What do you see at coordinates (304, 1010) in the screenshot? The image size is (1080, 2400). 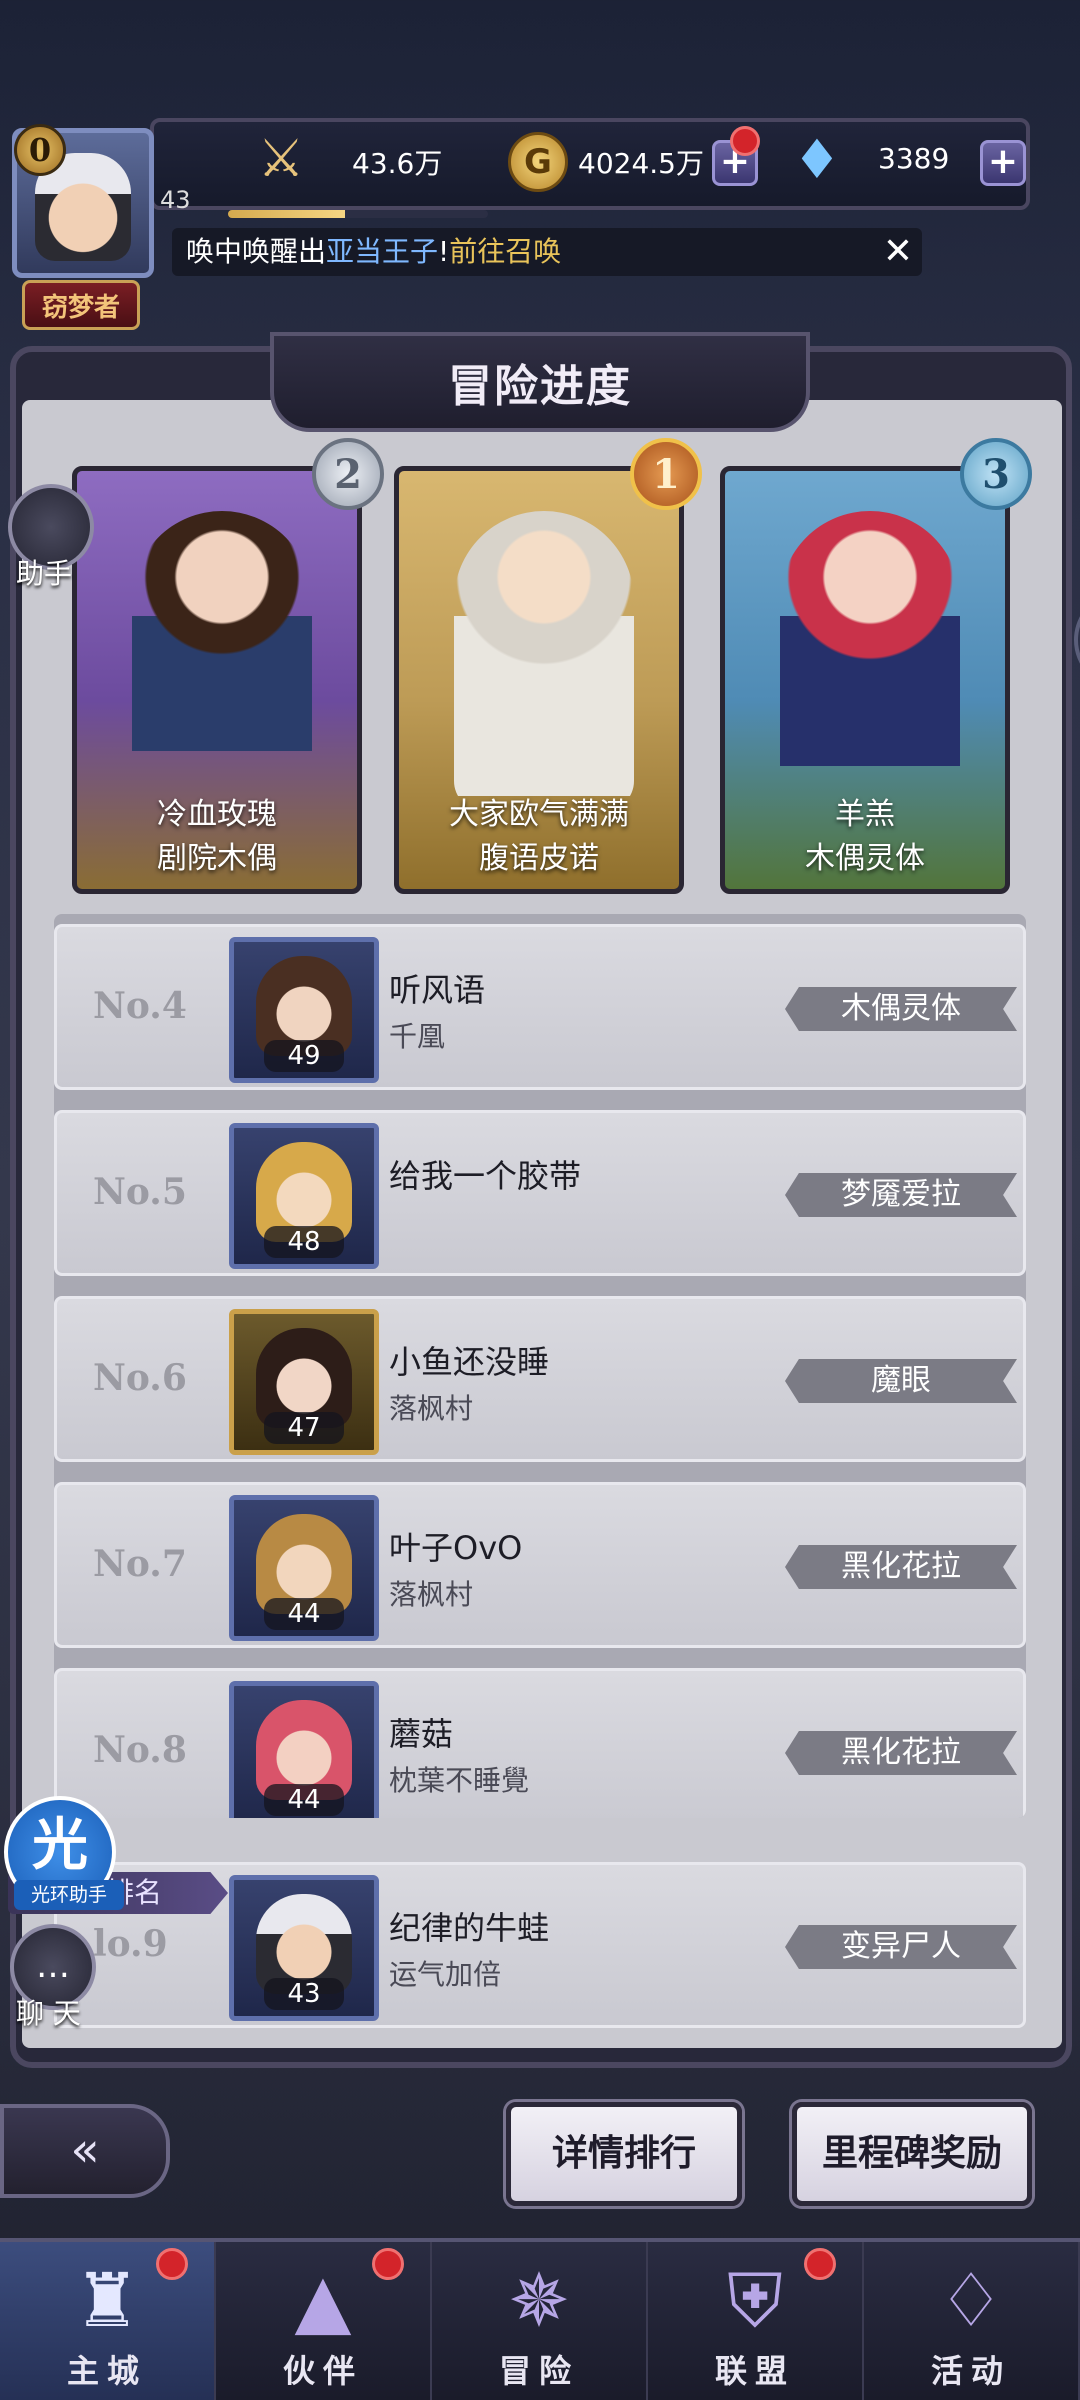 I see `player-portrait: 49` at bounding box center [304, 1010].